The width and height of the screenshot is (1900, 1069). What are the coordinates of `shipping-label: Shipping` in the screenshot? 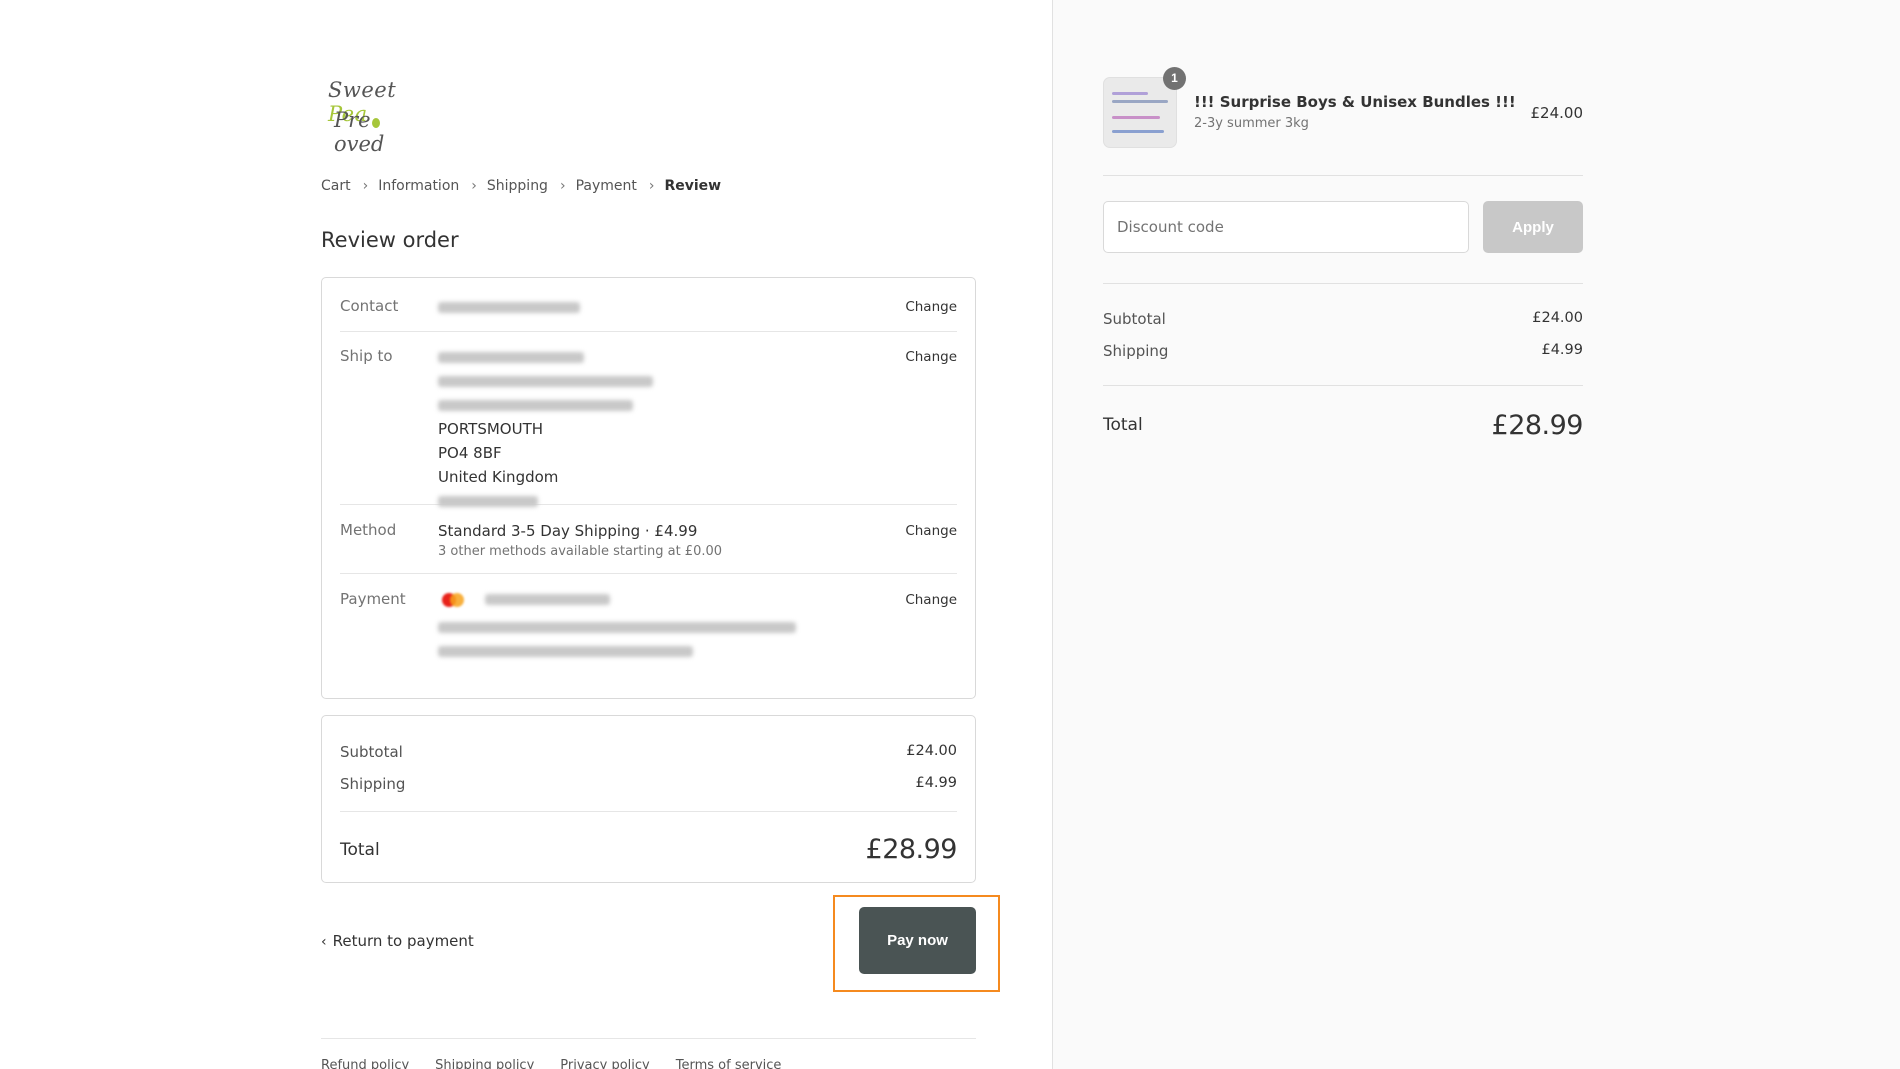 It's located at (373, 784).